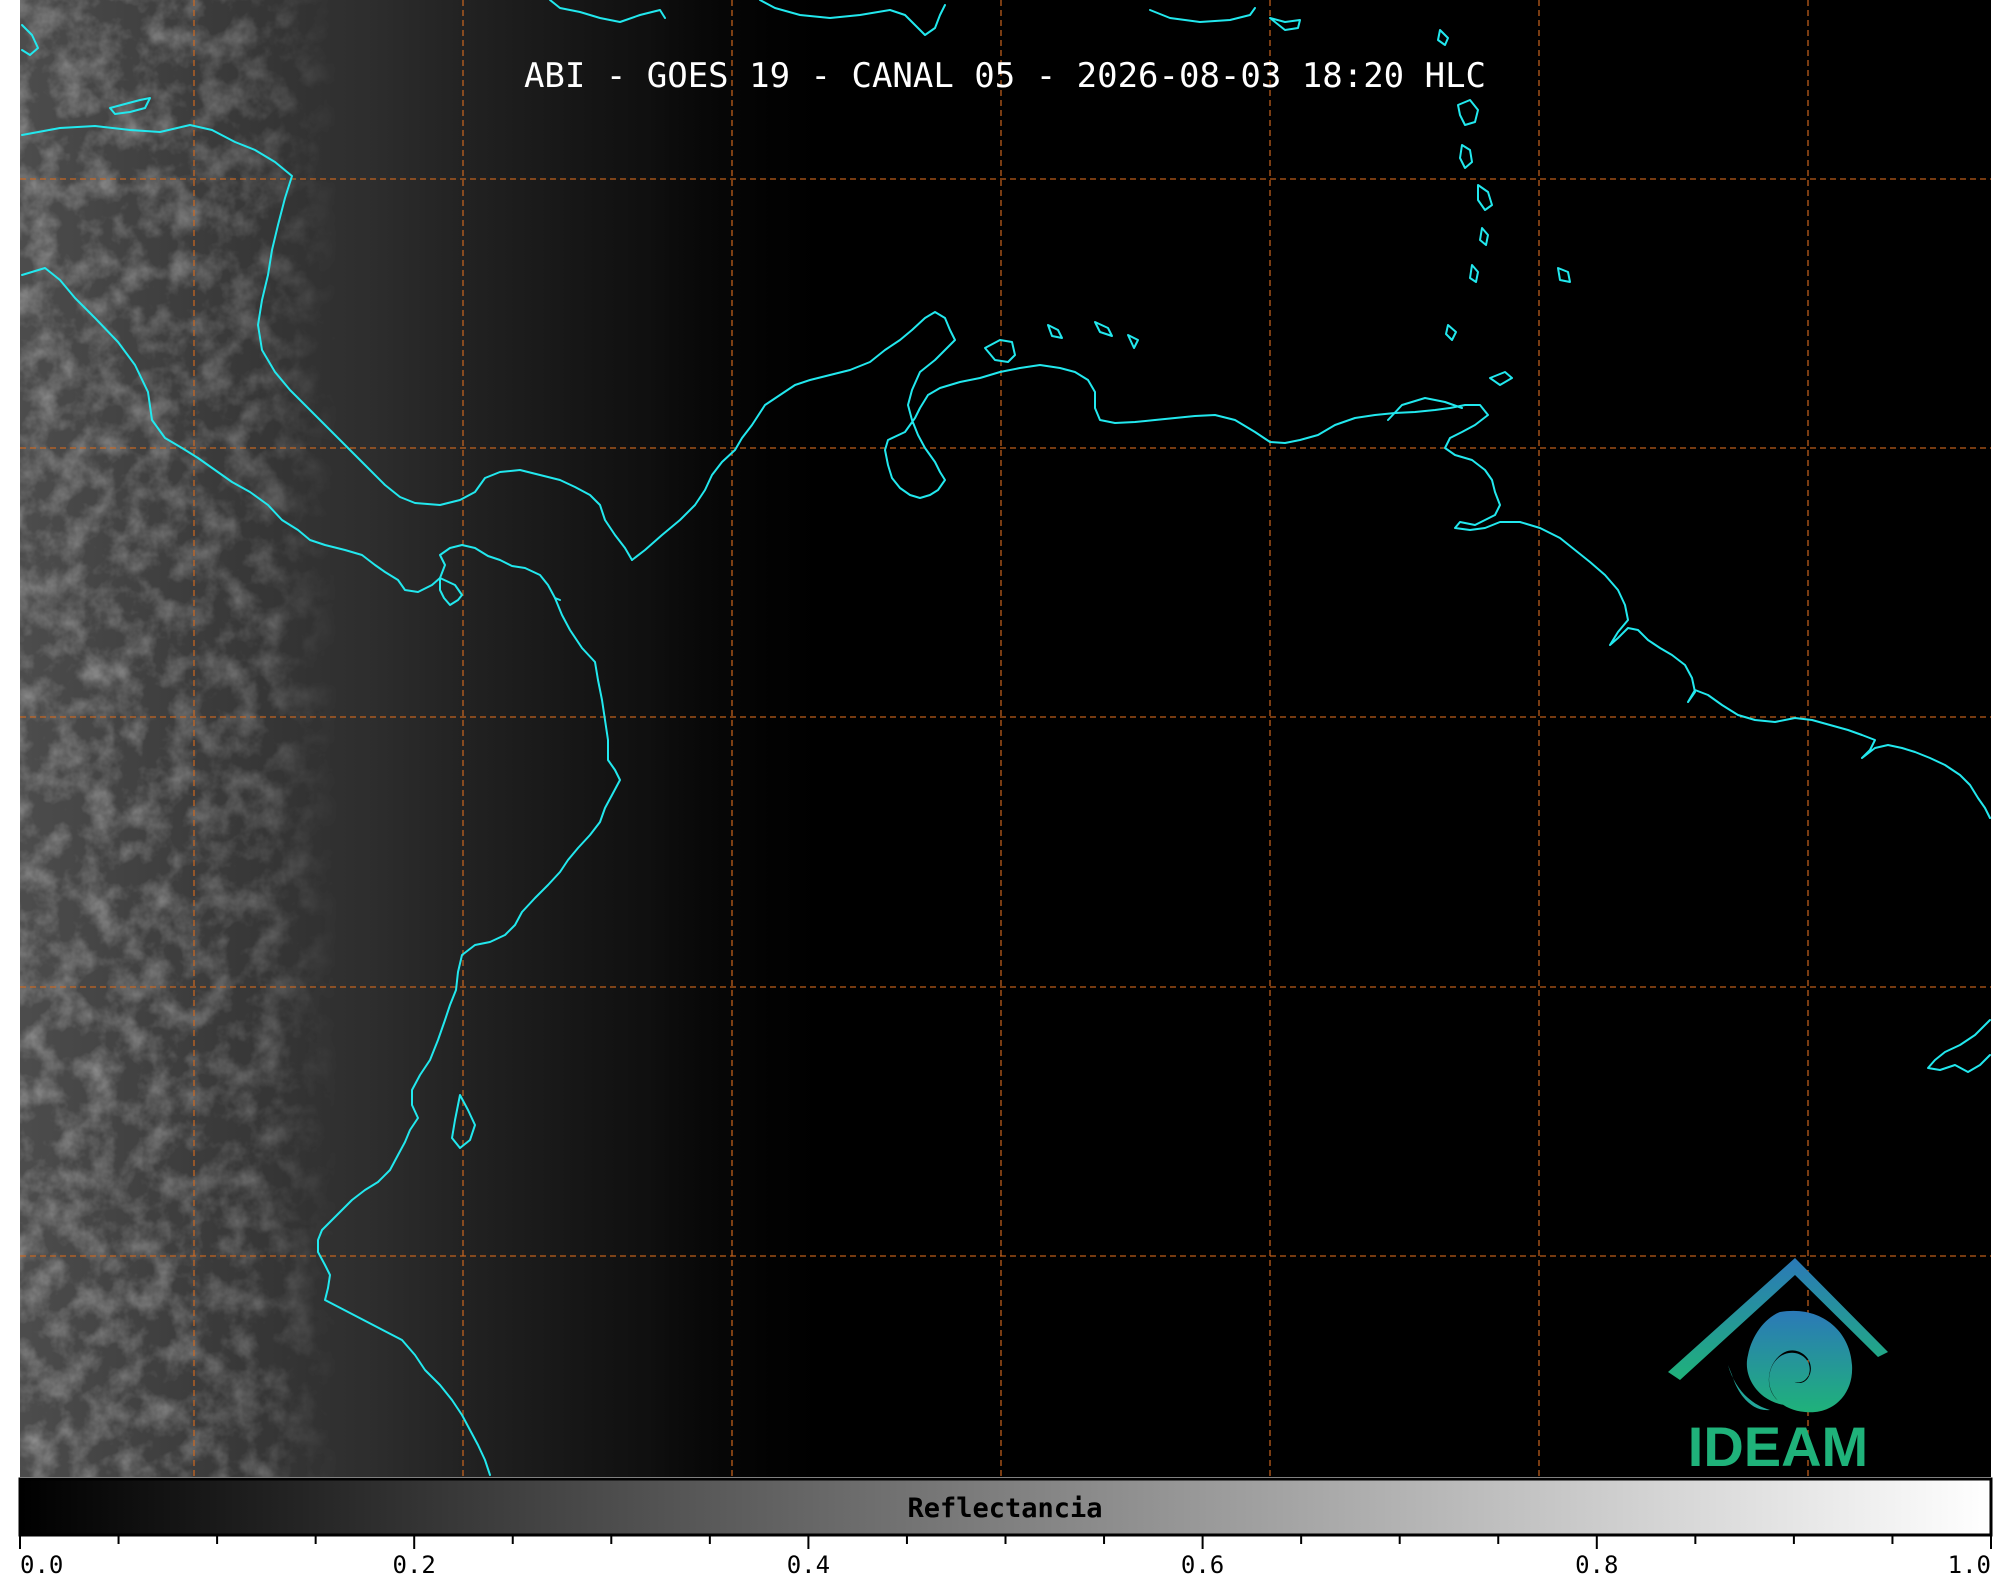  What do you see at coordinates (1778, 1446) in the screenshot?
I see `logo-text: IDEAM` at bounding box center [1778, 1446].